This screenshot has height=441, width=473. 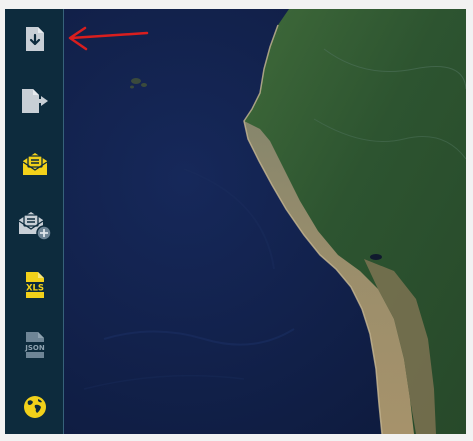 What do you see at coordinates (108, 38) in the screenshot?
I see `annotation-arrow-icon` at bounding box center [108, 38].